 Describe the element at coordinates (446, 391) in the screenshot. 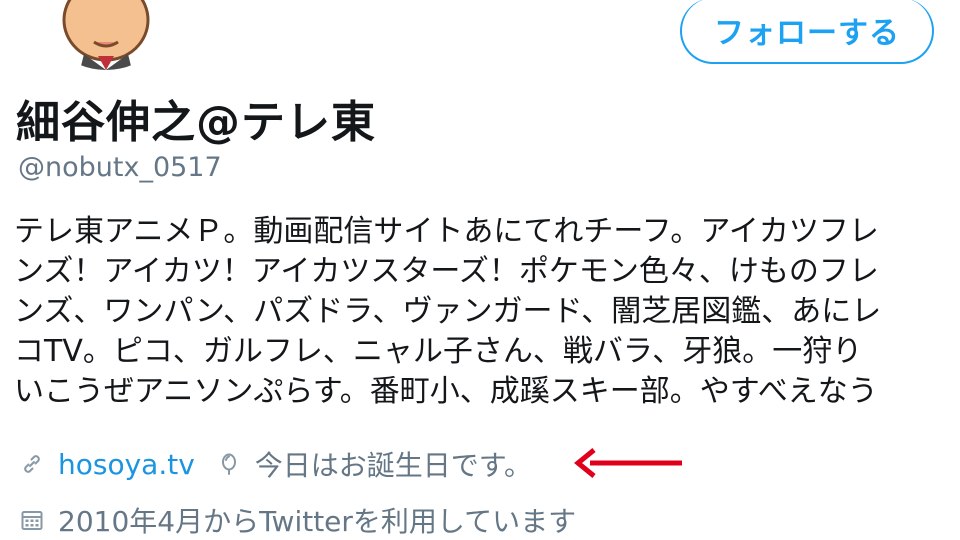

I see `bio-line: いこうぜアニソンぷらす。番町小、成蹊スキー部。やすべえなう` at that location.